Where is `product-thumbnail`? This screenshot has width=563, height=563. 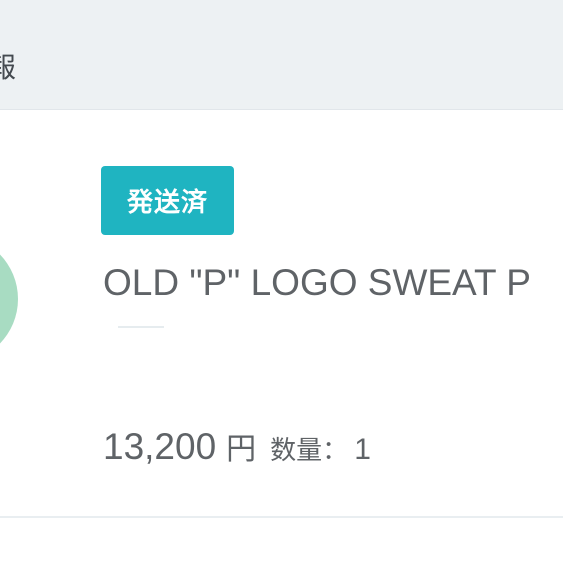
product-thumbnail is located at coordinates (9, 299).